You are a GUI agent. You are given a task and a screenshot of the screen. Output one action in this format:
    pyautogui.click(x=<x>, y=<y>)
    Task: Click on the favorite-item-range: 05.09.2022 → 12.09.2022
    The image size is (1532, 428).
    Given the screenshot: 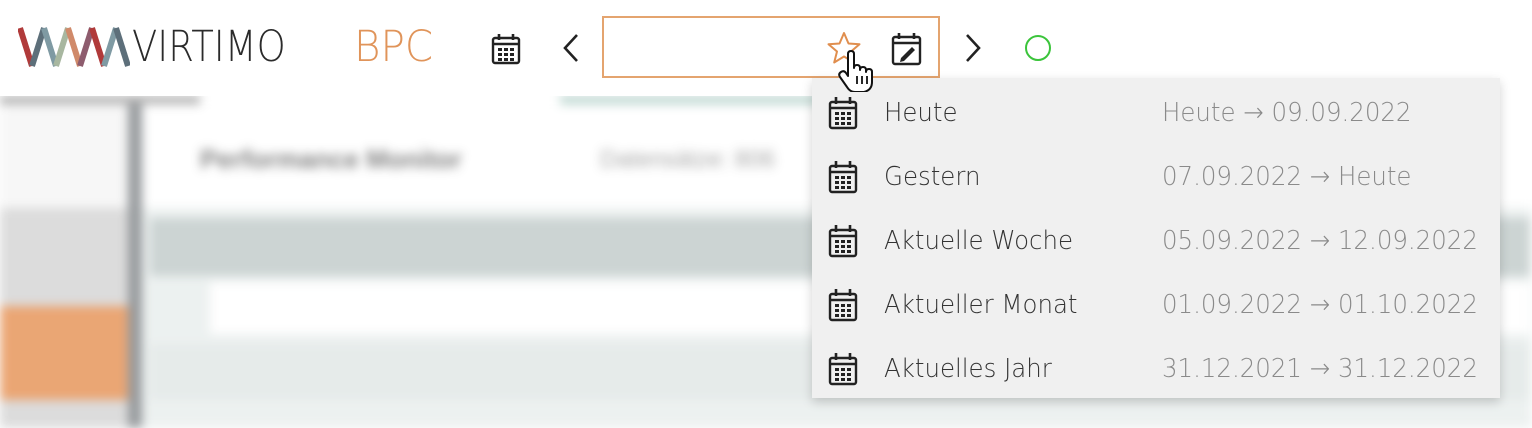 What is the action you would take?
    pyautogui.click(x=1320, y=241)
    